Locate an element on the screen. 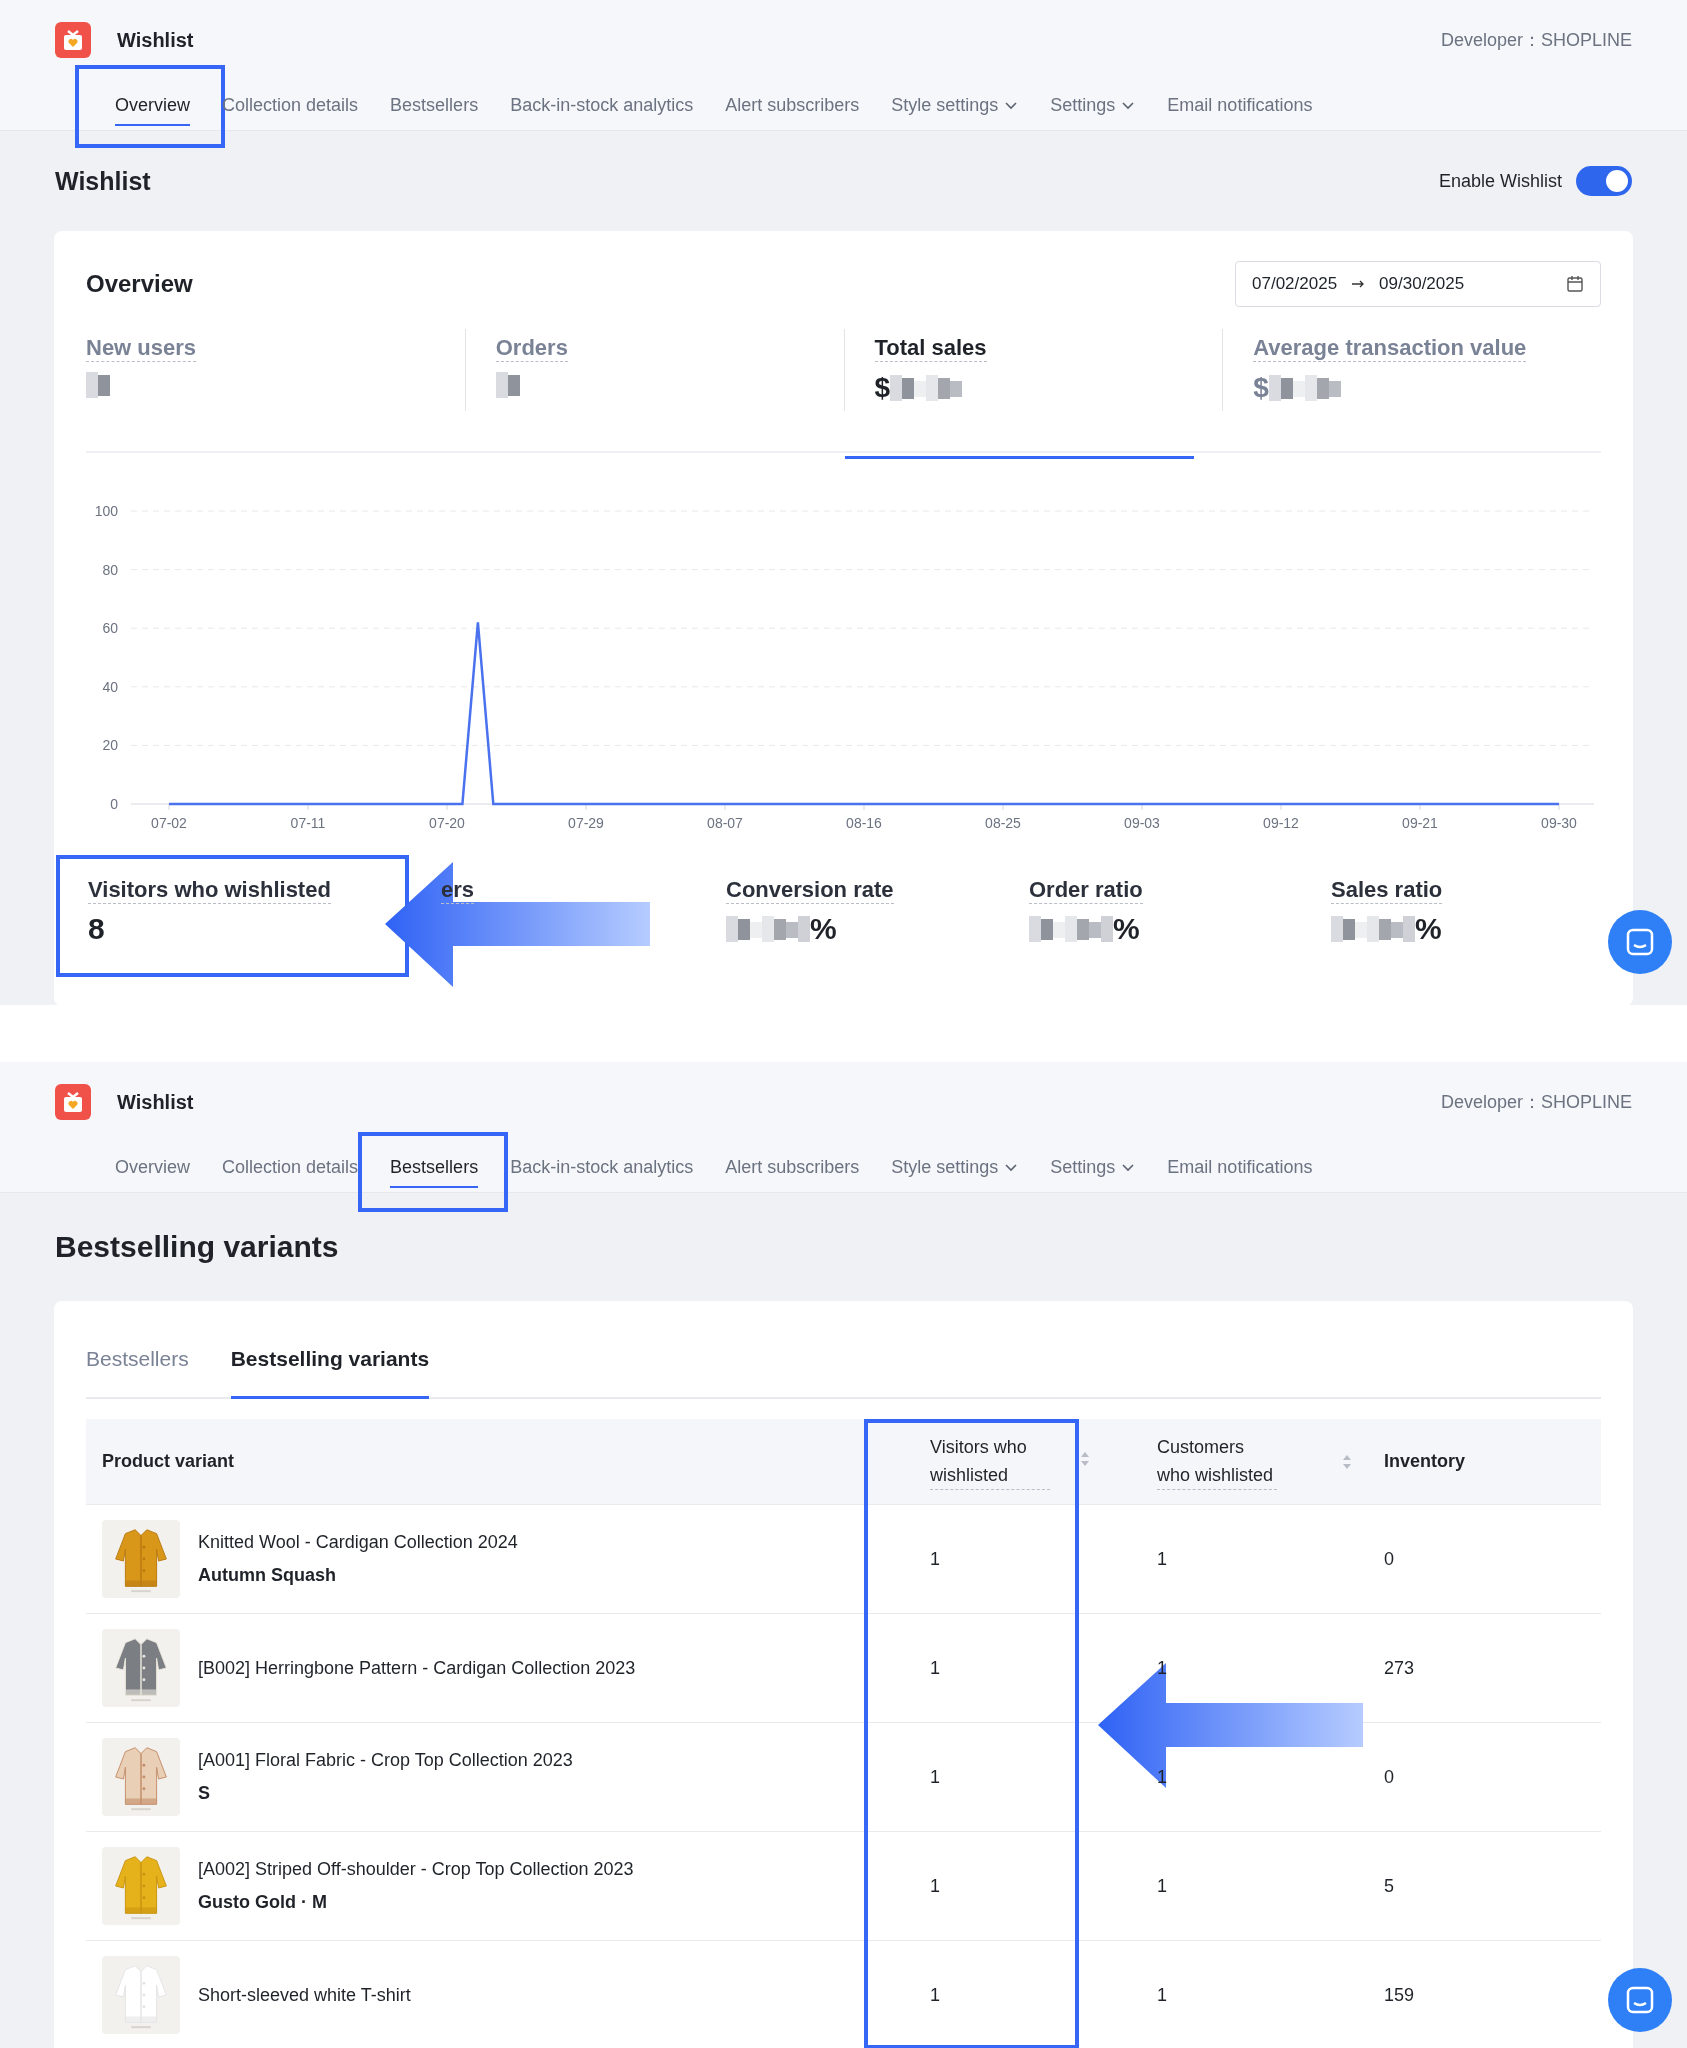  metric-label: Conversion rate is located at coordinates (810, 890).